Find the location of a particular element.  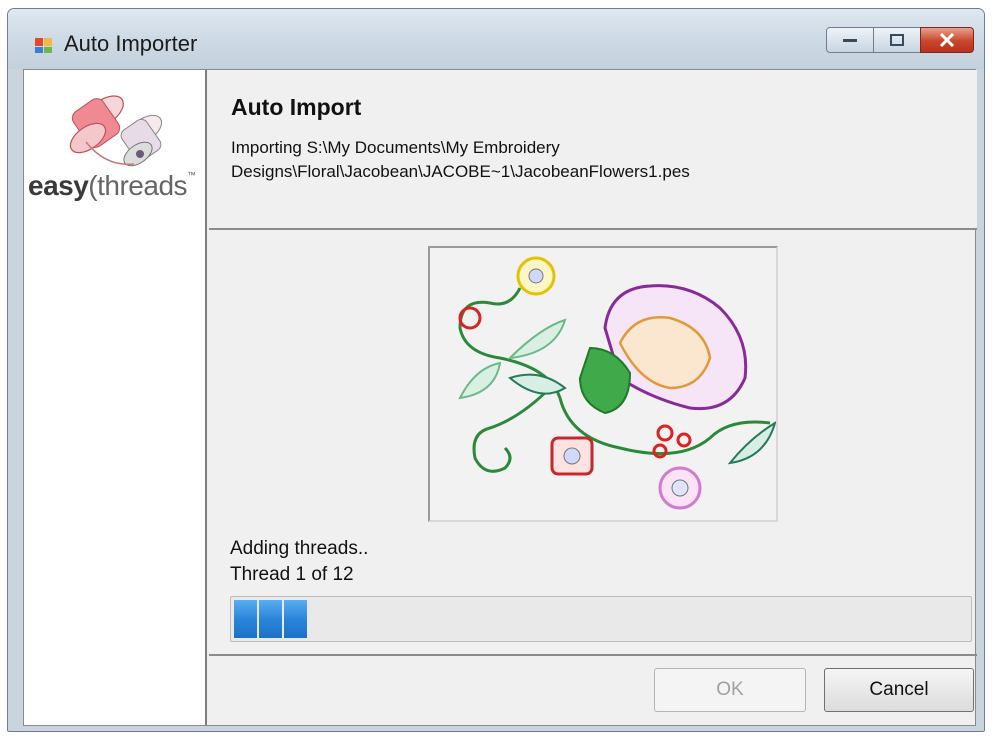

minimize-button is located at coordinates (850, 40).